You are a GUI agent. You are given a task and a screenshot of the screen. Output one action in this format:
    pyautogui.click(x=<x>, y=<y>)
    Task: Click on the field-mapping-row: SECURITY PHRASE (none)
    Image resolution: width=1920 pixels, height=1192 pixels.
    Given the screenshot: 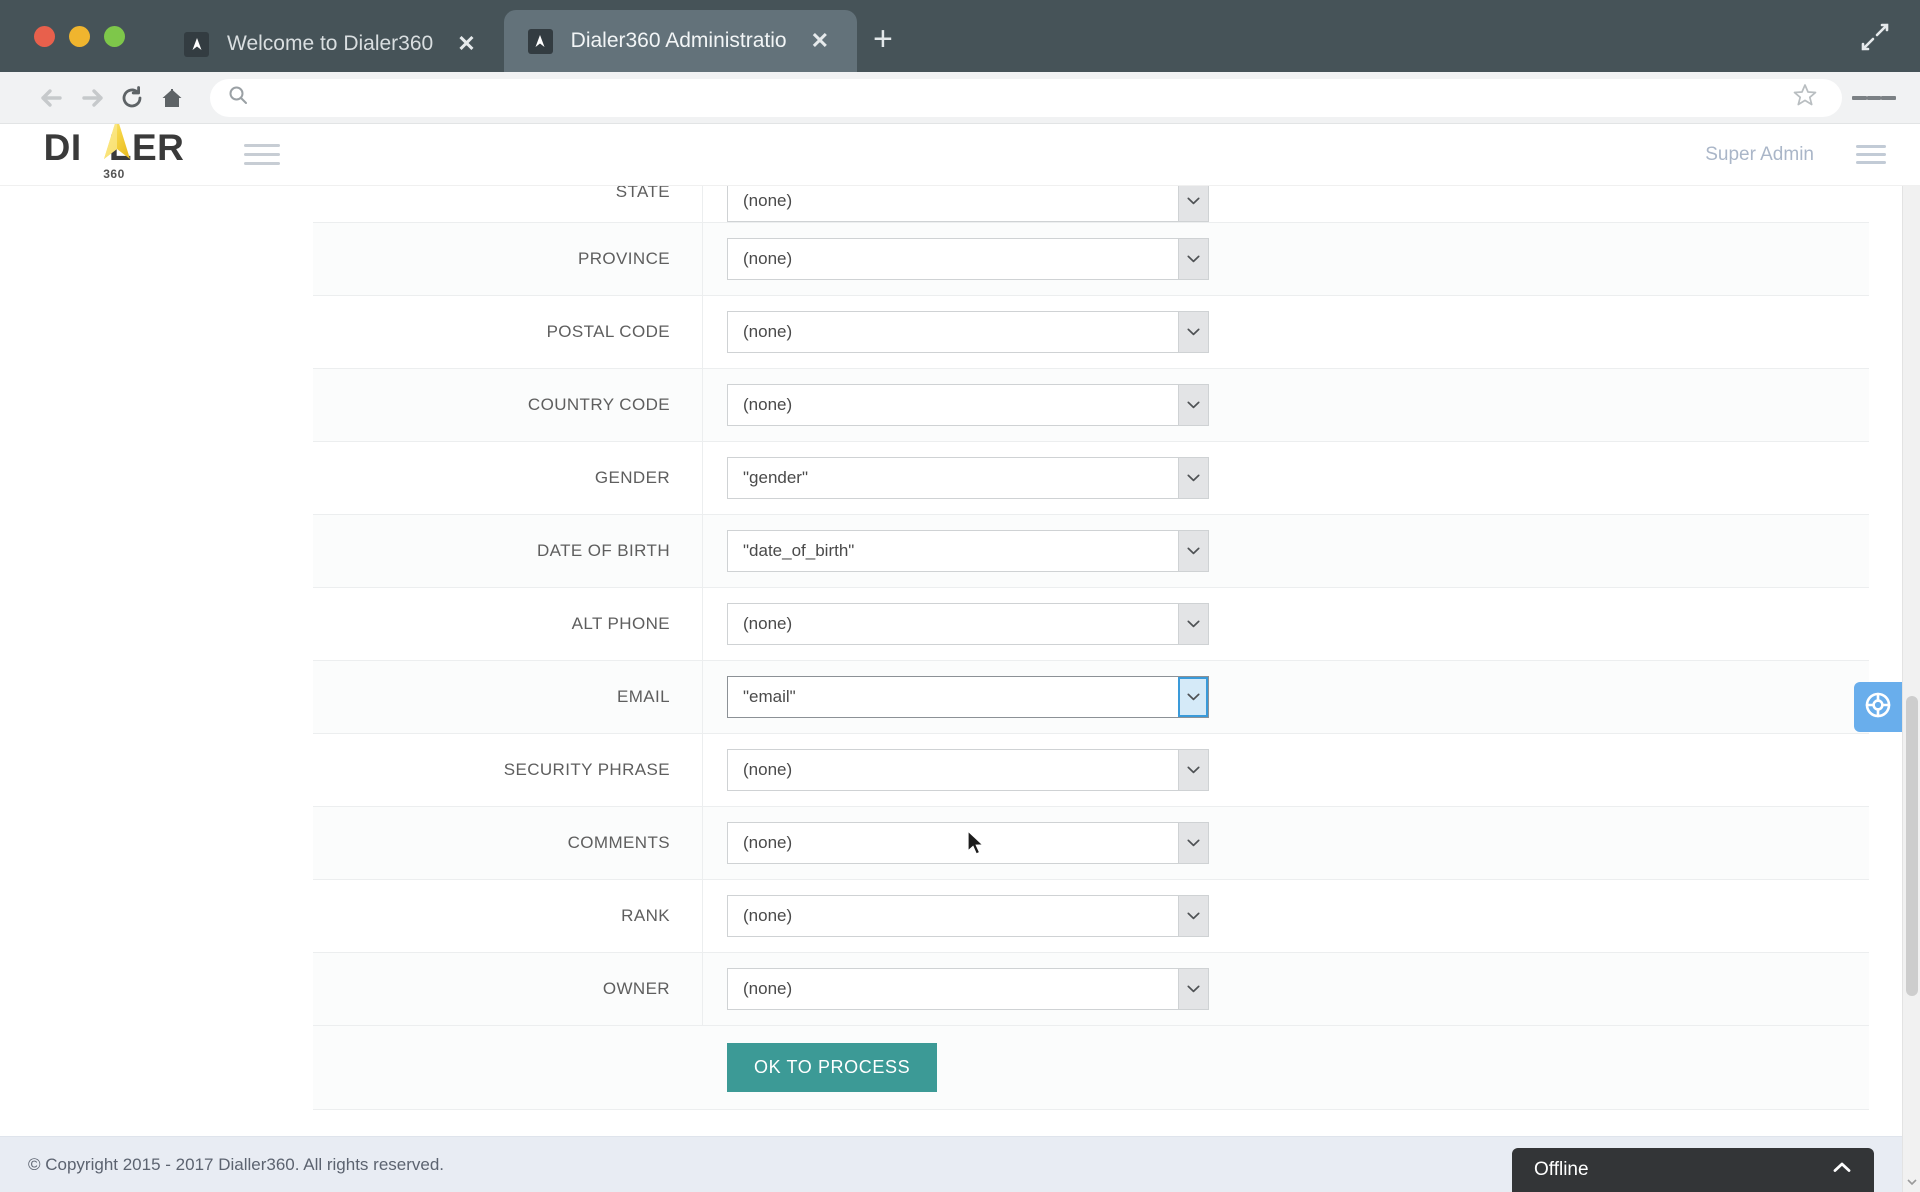 What is the action you would take?
    pyautogui.click(x=1091, y=770)
    